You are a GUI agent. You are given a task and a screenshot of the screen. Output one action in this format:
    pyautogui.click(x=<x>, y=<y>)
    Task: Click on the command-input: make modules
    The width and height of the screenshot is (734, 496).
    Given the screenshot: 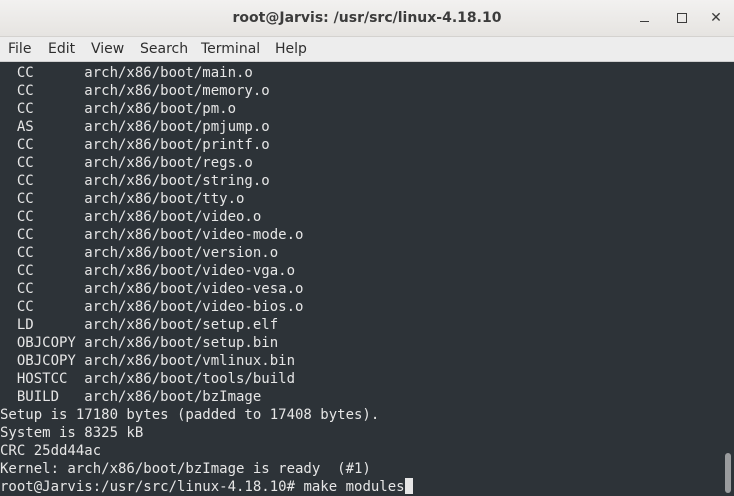 What is the action you would take?
    pyautogui.click(x=349, y=487)
    